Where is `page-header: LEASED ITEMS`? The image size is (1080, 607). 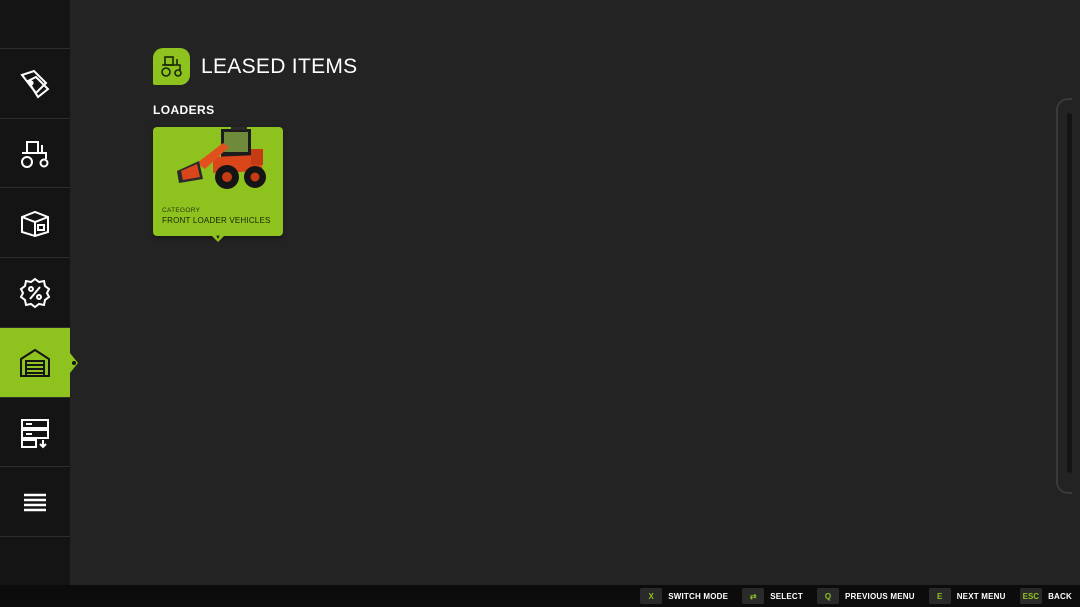 page-header: LEASED ITEMS is located at coordinates (255, 66).